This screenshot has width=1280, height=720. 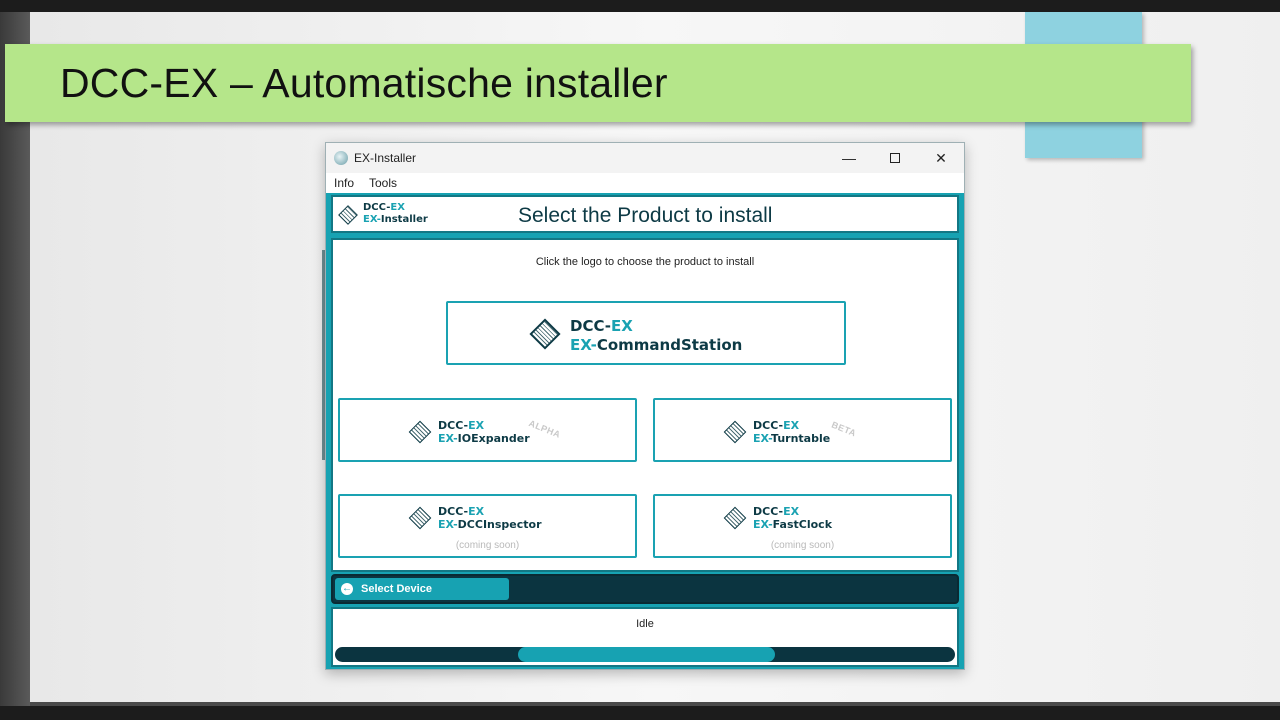 I want to click on close-button: ✕, so click(x=941, y=158).